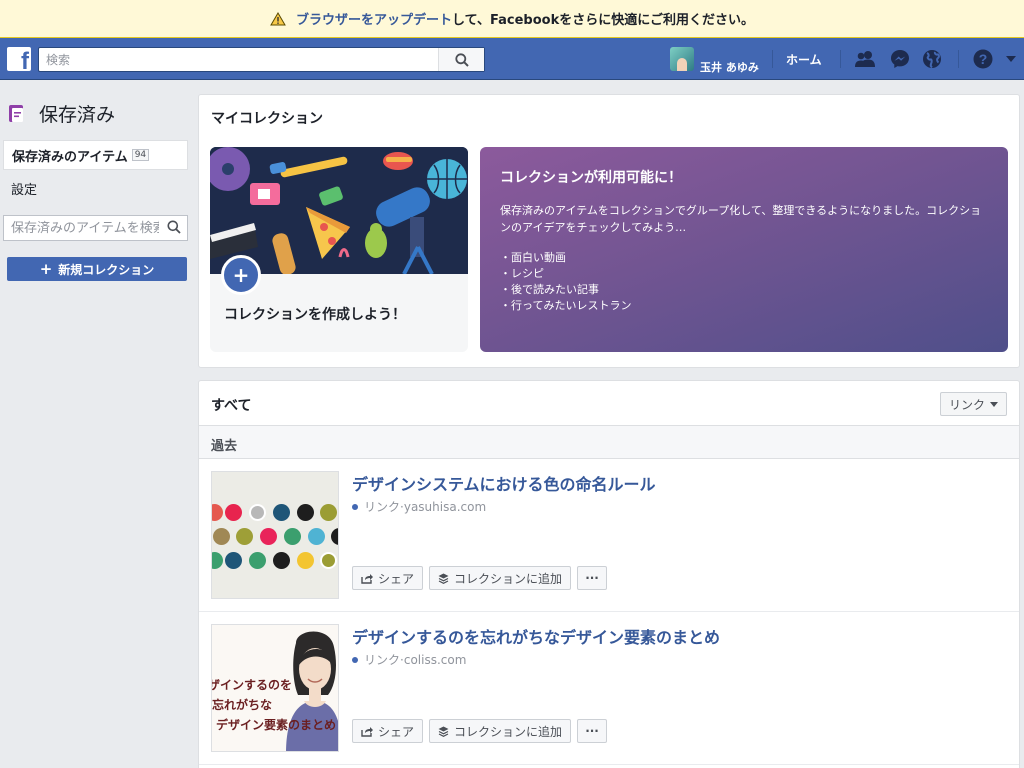 This screenshot has height=768, width=1024. I want to click on friends-icon, so click(865, 59).